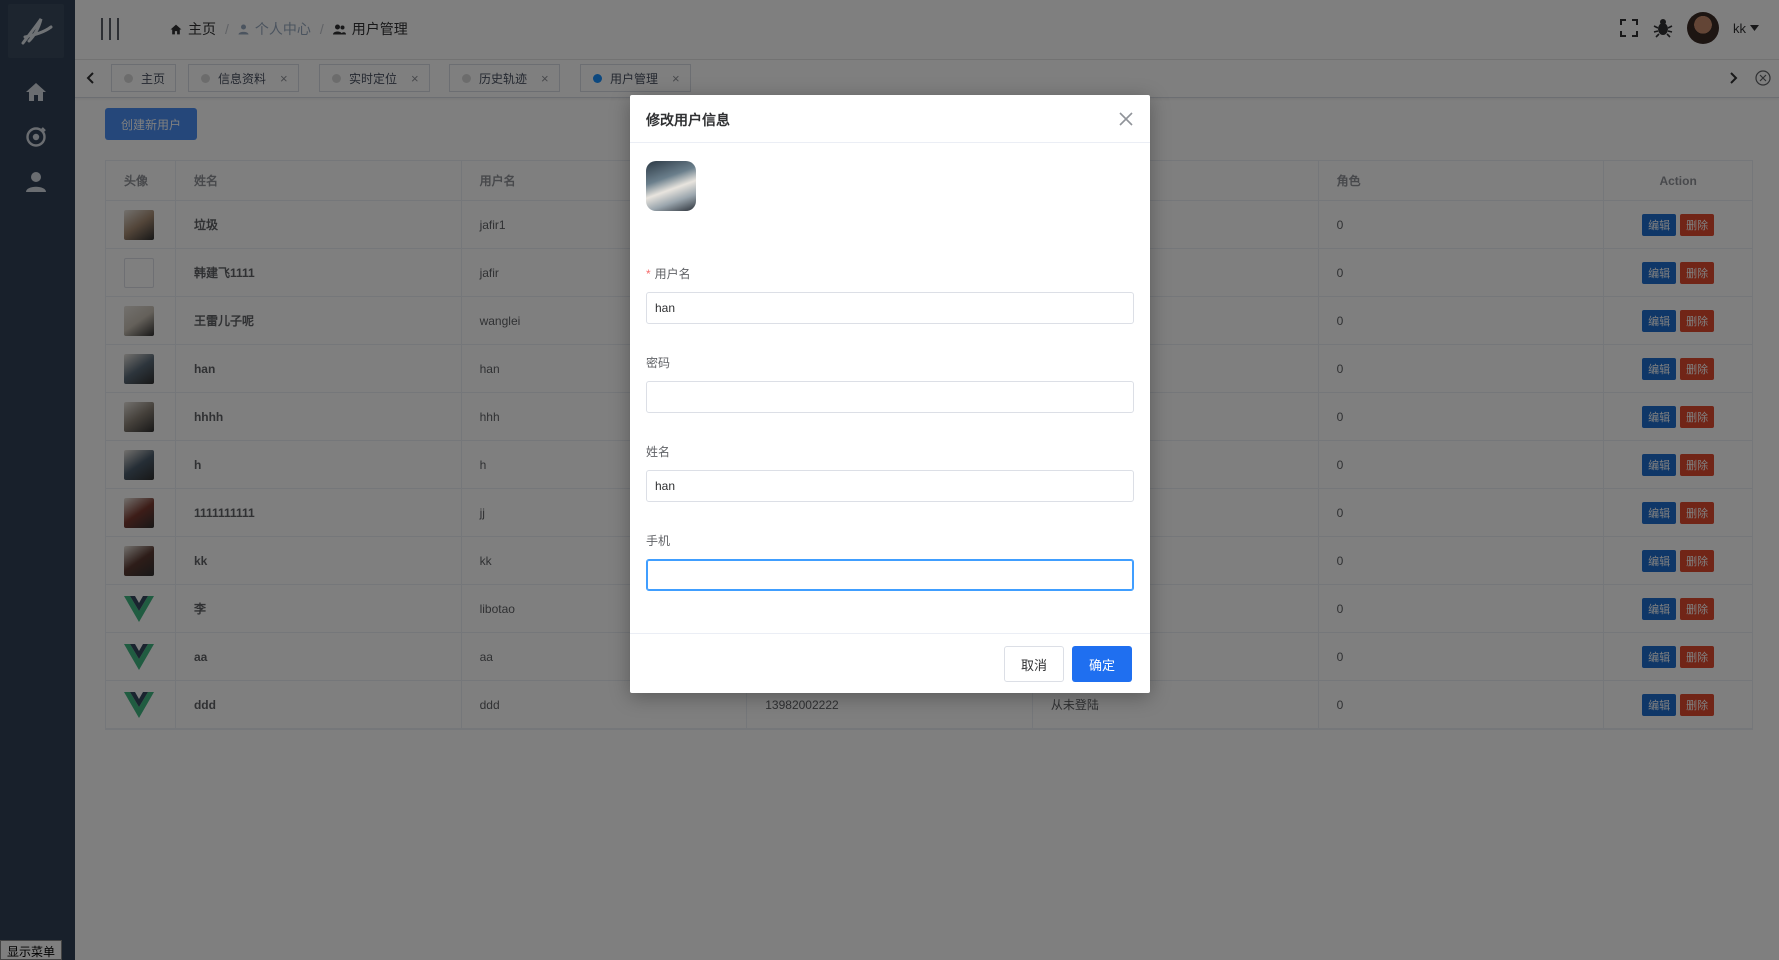 The image size is (1779, 960). I want to click on confirm-button: 确定, so click(1102, 664).